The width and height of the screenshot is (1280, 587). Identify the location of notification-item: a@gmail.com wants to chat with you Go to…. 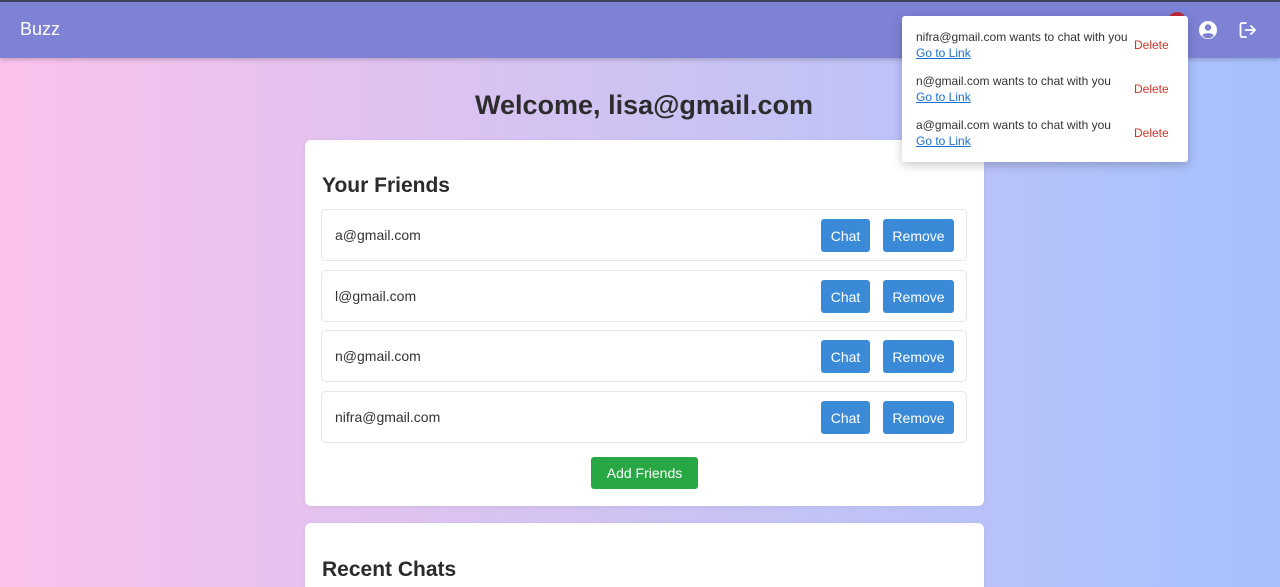
(1047, 138).